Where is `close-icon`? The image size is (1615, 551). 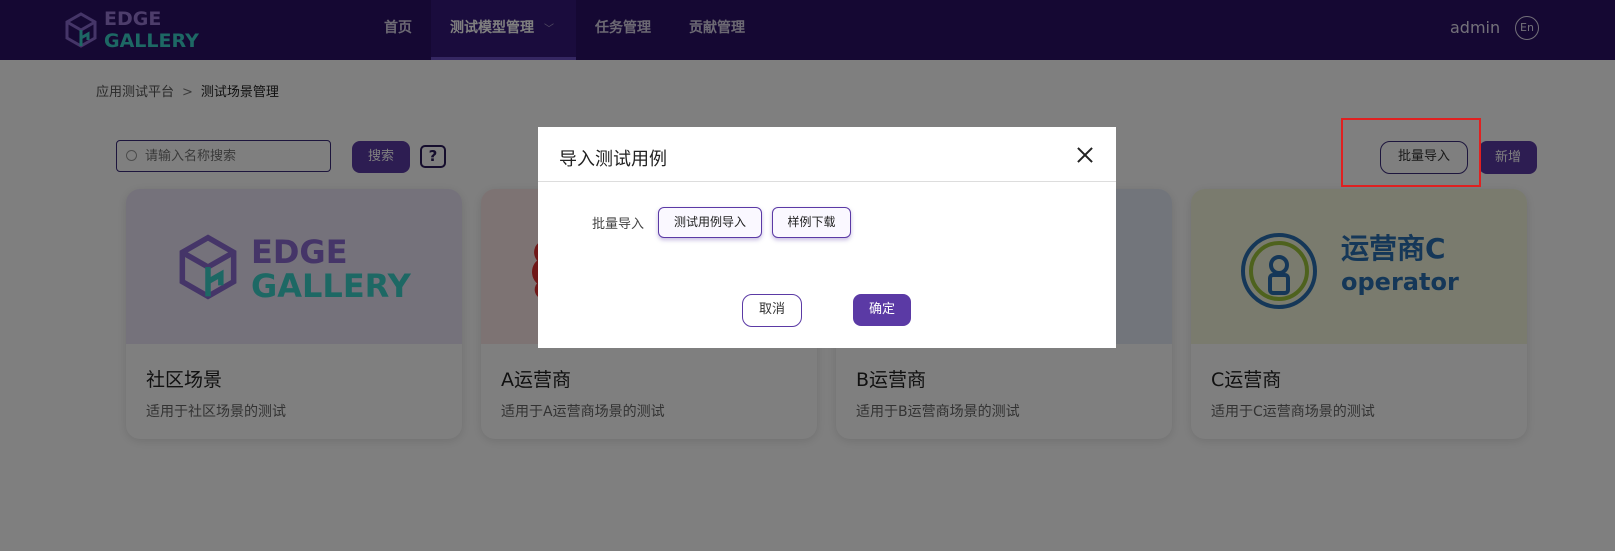 close-icon is located at coordinates (1085, 155).